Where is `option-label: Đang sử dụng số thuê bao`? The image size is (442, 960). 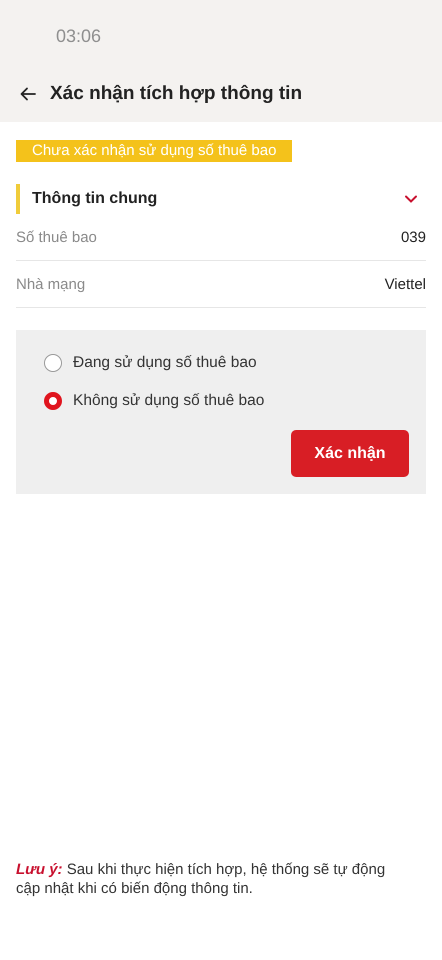 option-label: Đang sử dụng số thuê bao is located at coordinates (165, 363).